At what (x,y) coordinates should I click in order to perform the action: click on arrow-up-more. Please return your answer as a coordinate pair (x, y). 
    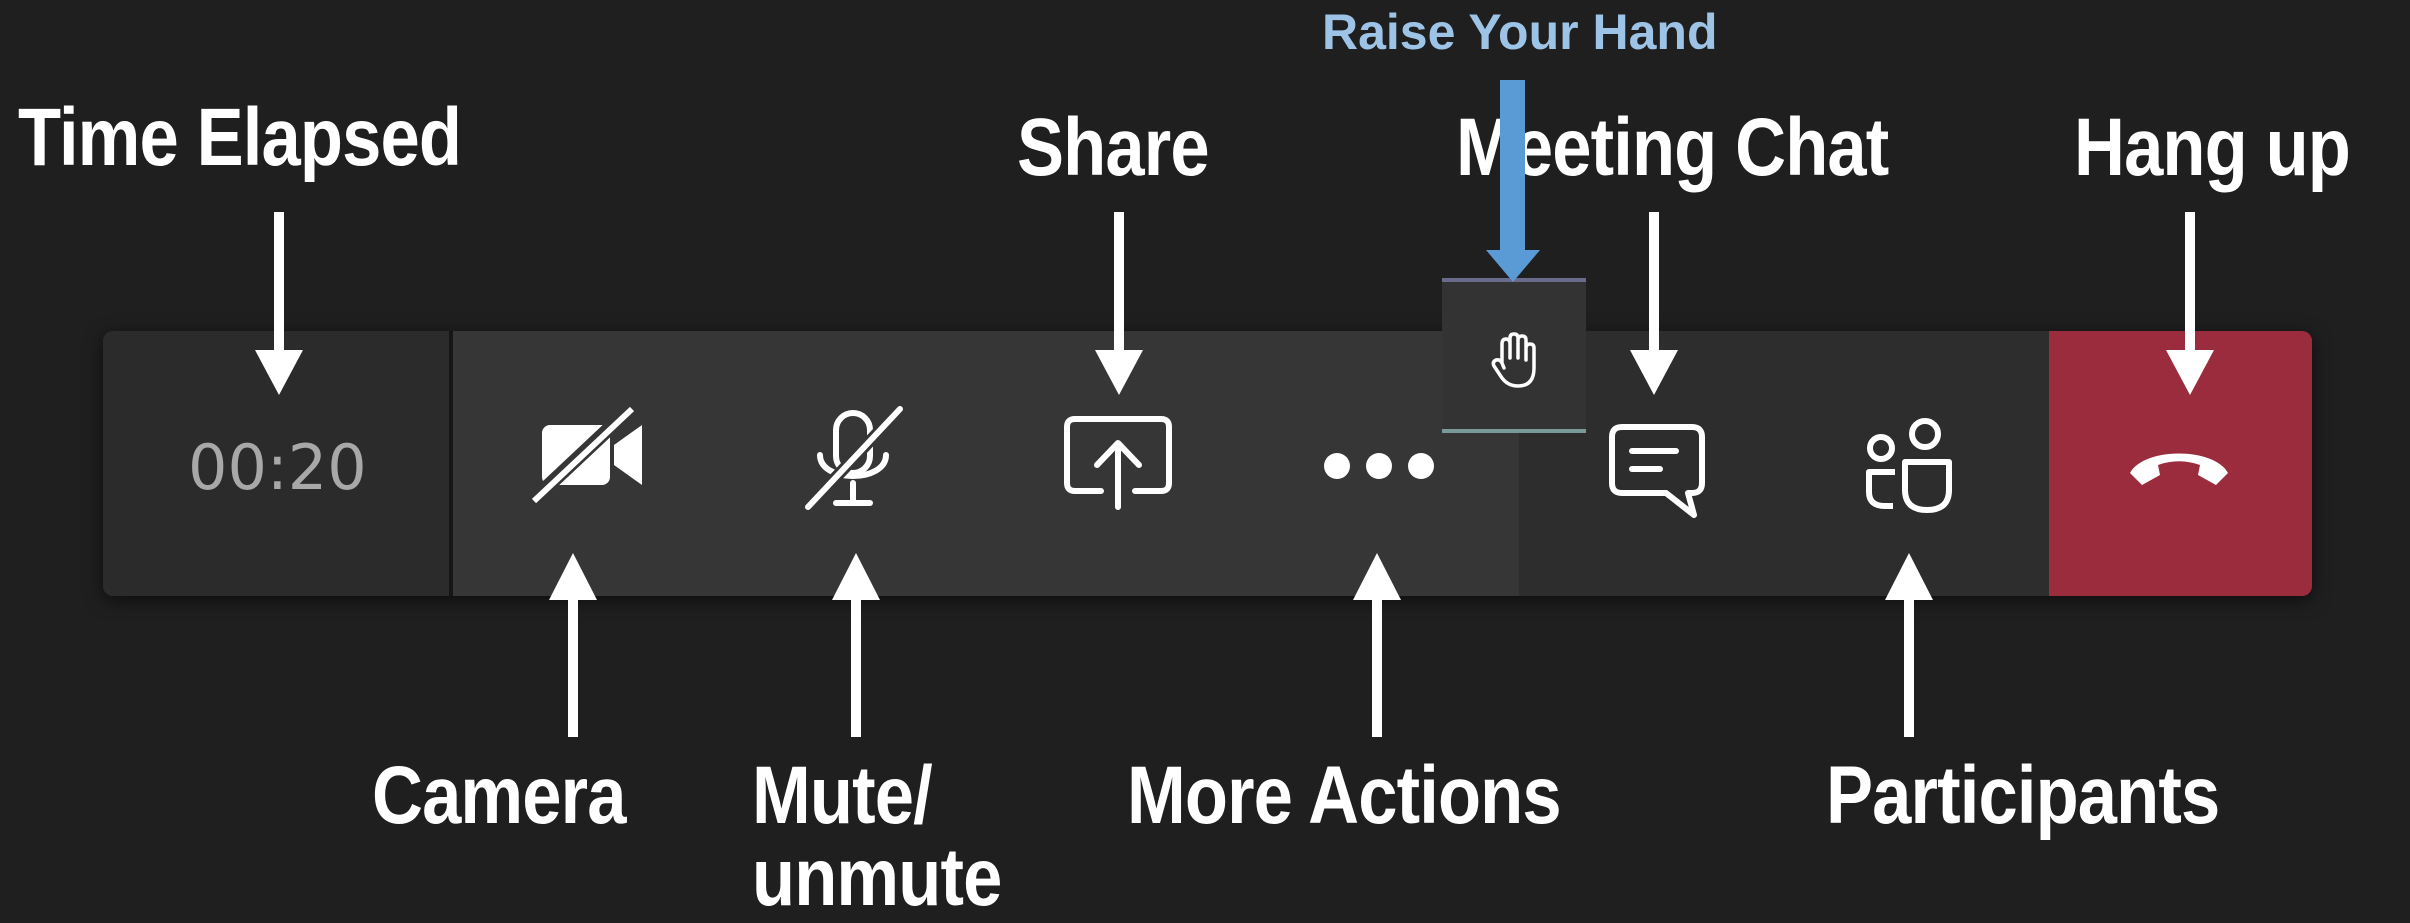
    Looking at the image, I should click on (1377, 645).